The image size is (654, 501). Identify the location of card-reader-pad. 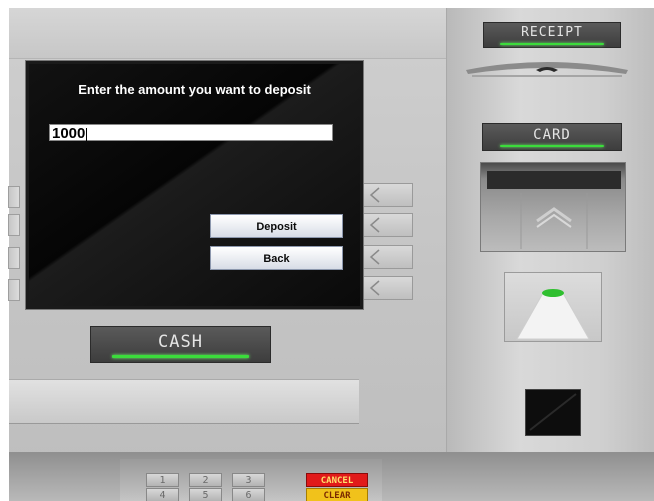
(553, 307).